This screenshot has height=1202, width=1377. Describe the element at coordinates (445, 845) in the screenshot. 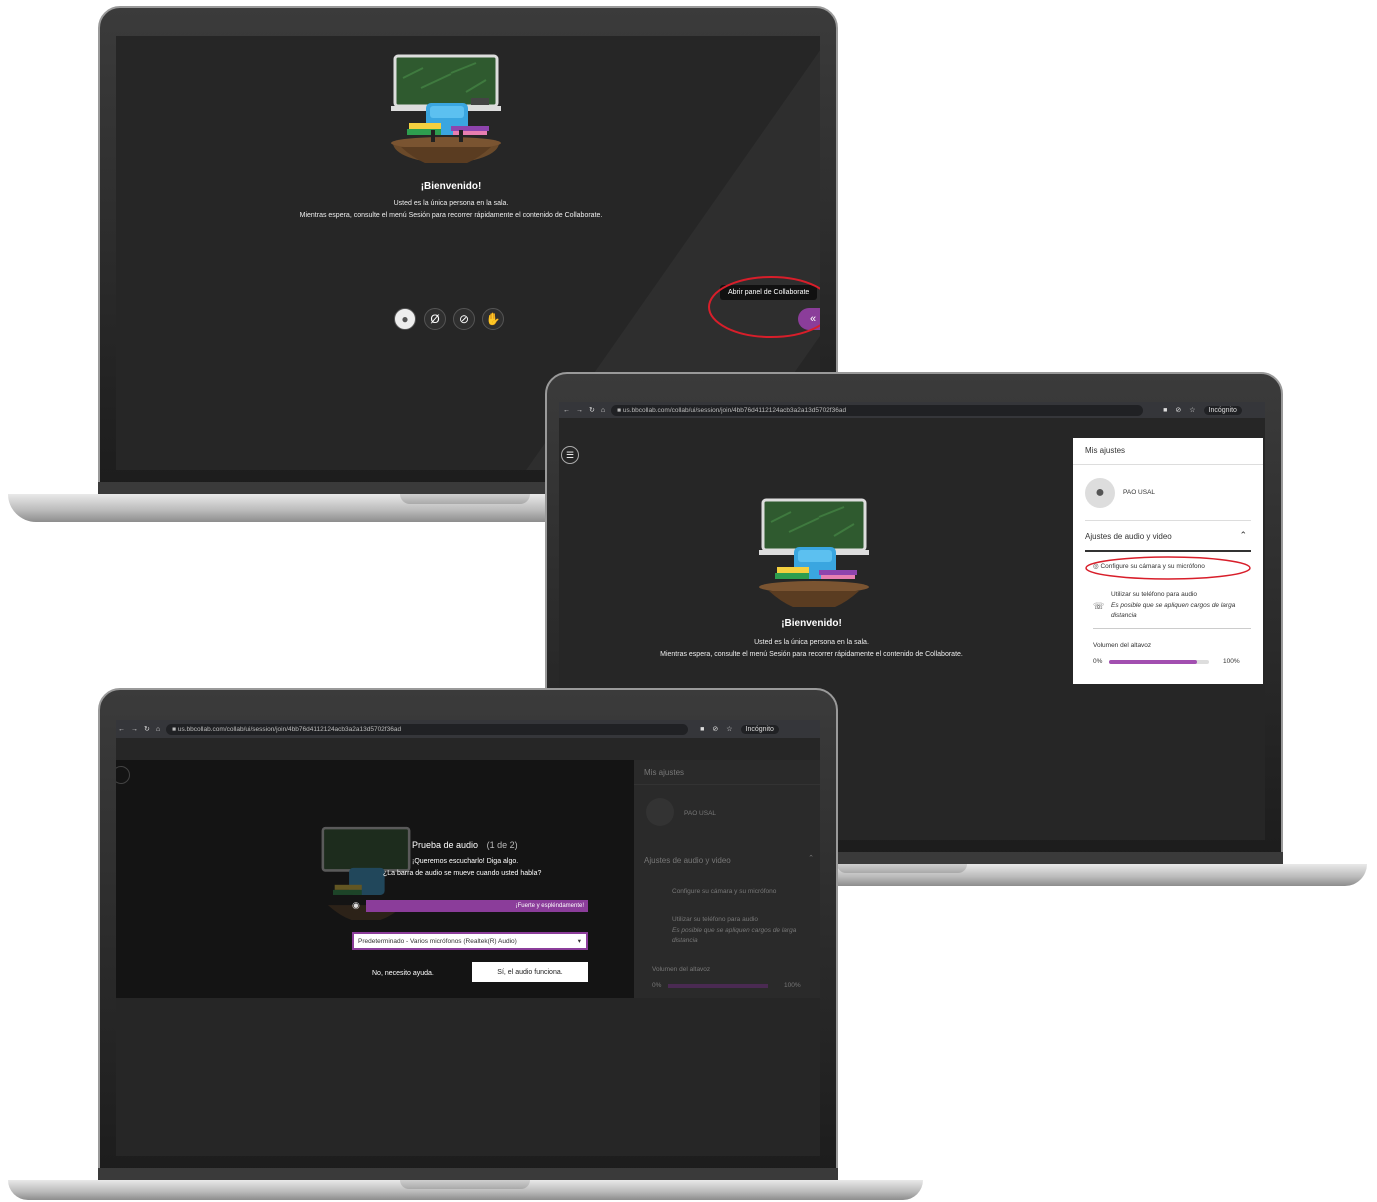

I see `audio-test-title-text: Prueba de audio` at that location.